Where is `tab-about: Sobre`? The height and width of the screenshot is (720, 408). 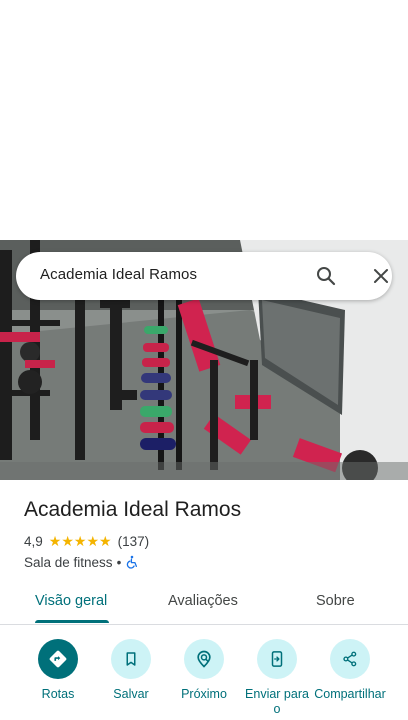 tab-about: Sobre is located at coordinates (335, 601).